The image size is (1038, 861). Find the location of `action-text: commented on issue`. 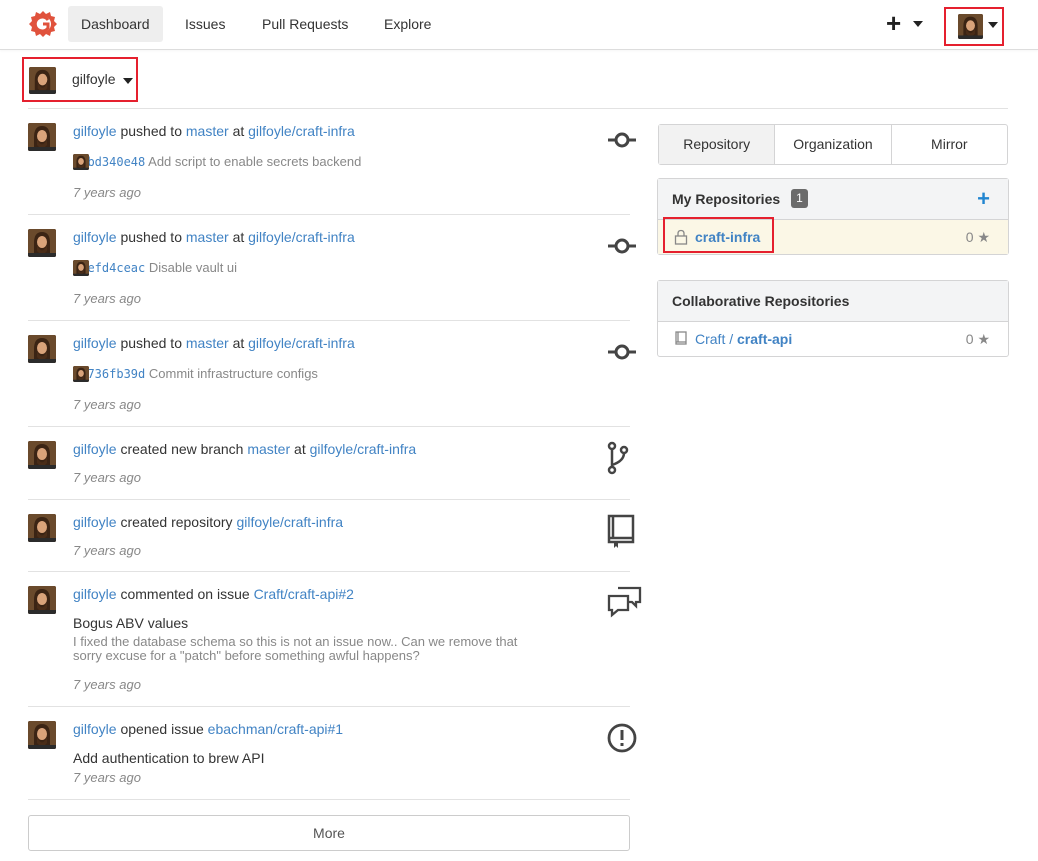

action-text: commented on issue is located at coordinates (185, 594).